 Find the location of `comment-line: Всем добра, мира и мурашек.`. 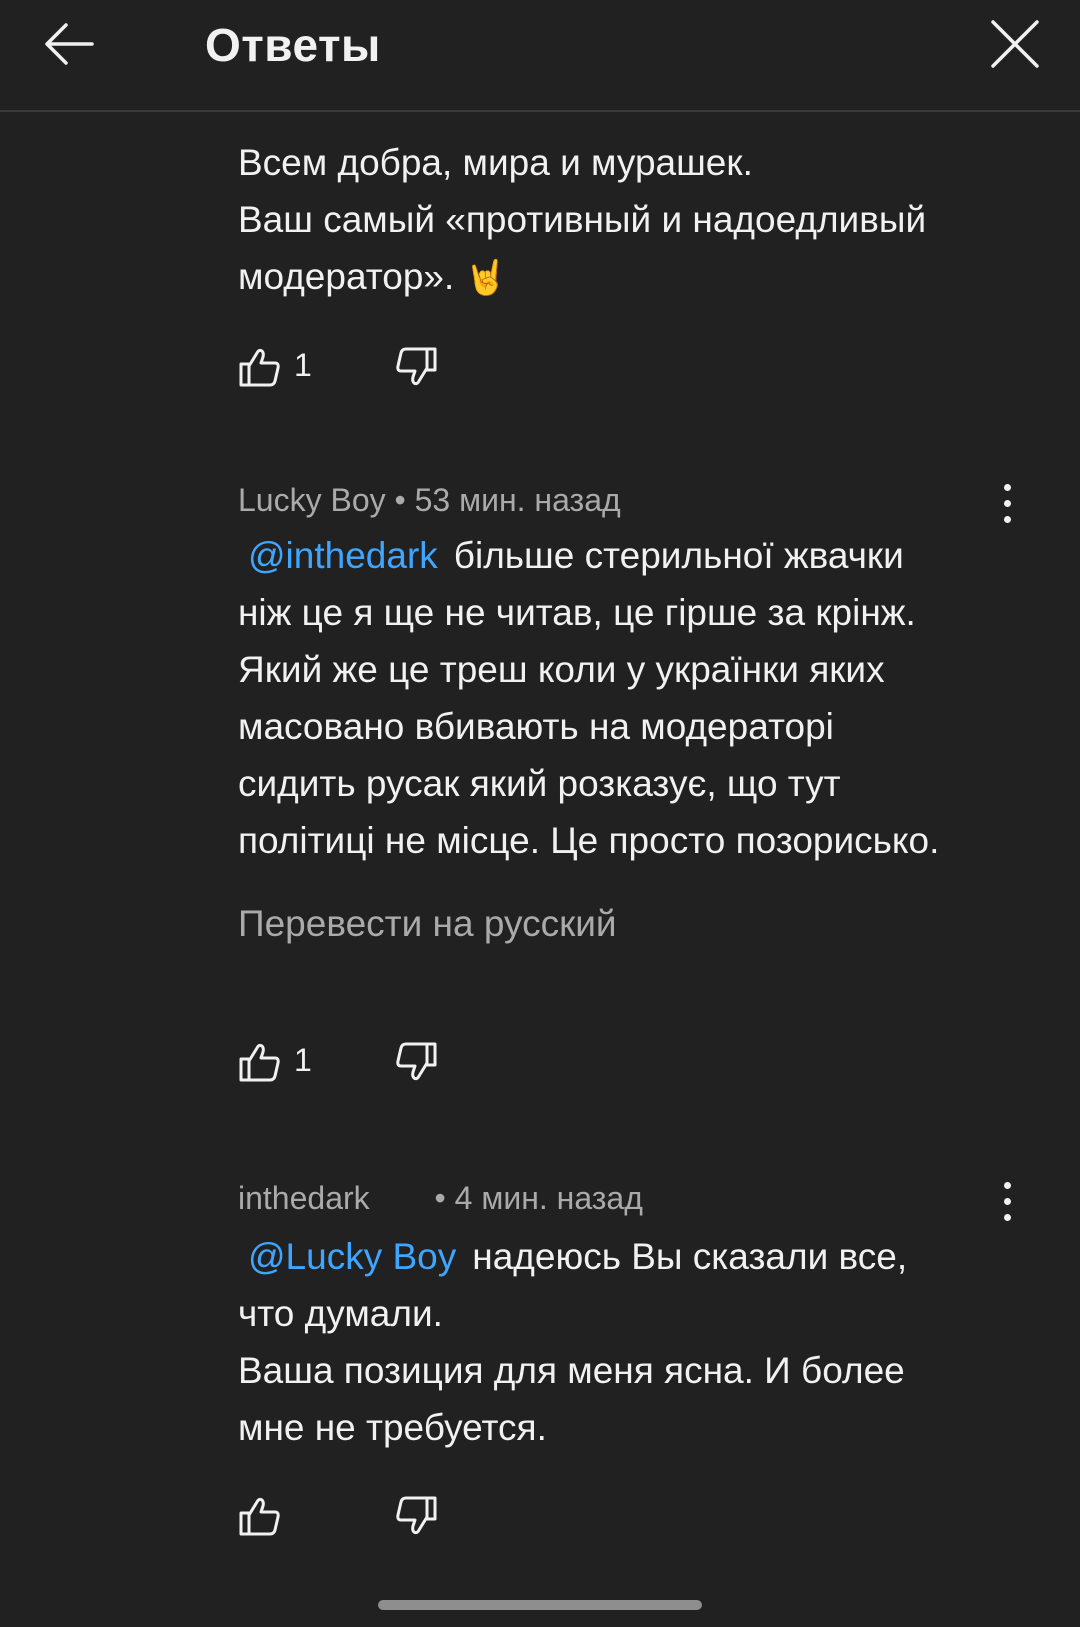

comment-line: Всем добра, мира и мурашек. is located at coordinates (495, 162).